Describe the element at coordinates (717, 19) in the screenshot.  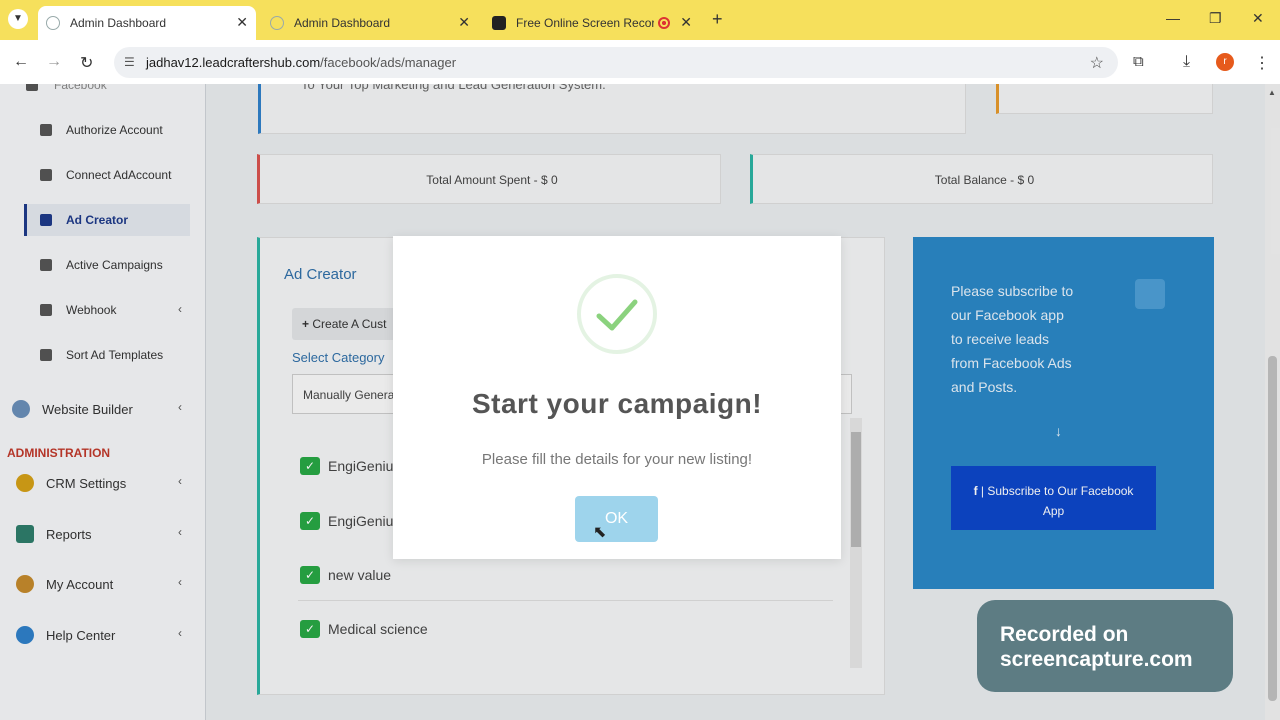
I see `new-tab-button: +` at that location.